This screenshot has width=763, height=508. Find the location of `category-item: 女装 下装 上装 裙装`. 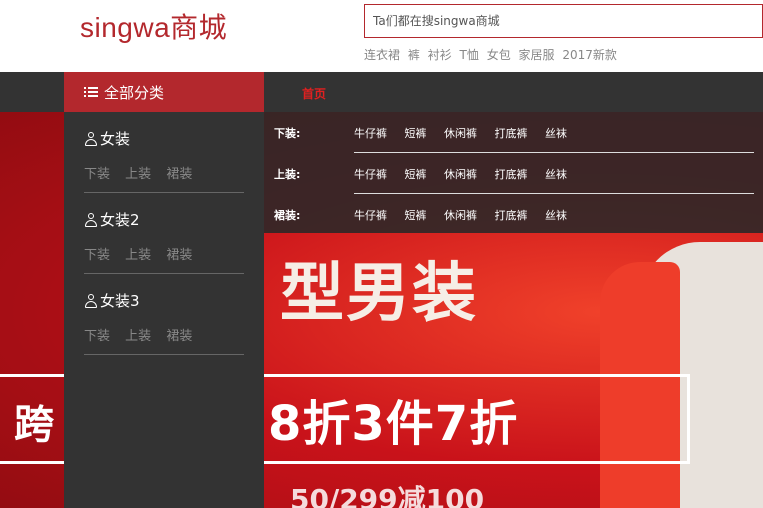

category-item: 女装 下装 上装 裙装 is located at coordinates (164, 155).